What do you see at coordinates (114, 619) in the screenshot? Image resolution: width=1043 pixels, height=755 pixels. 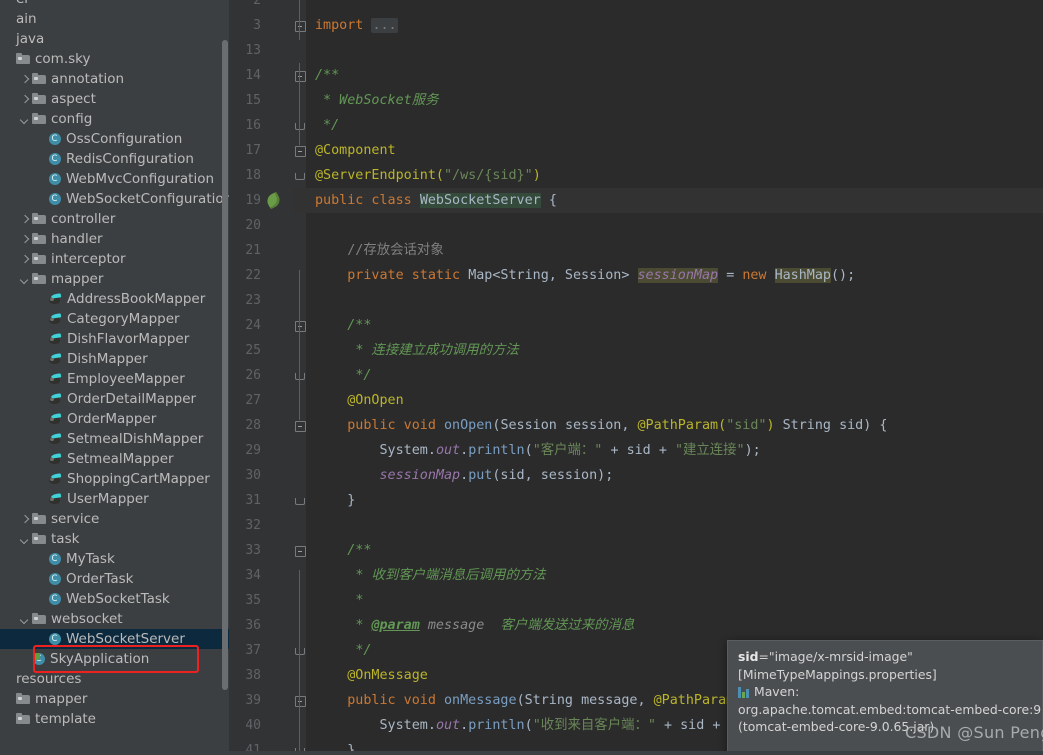 I see `tree-item-websocket: websocket` at bounding box center [114, 619].